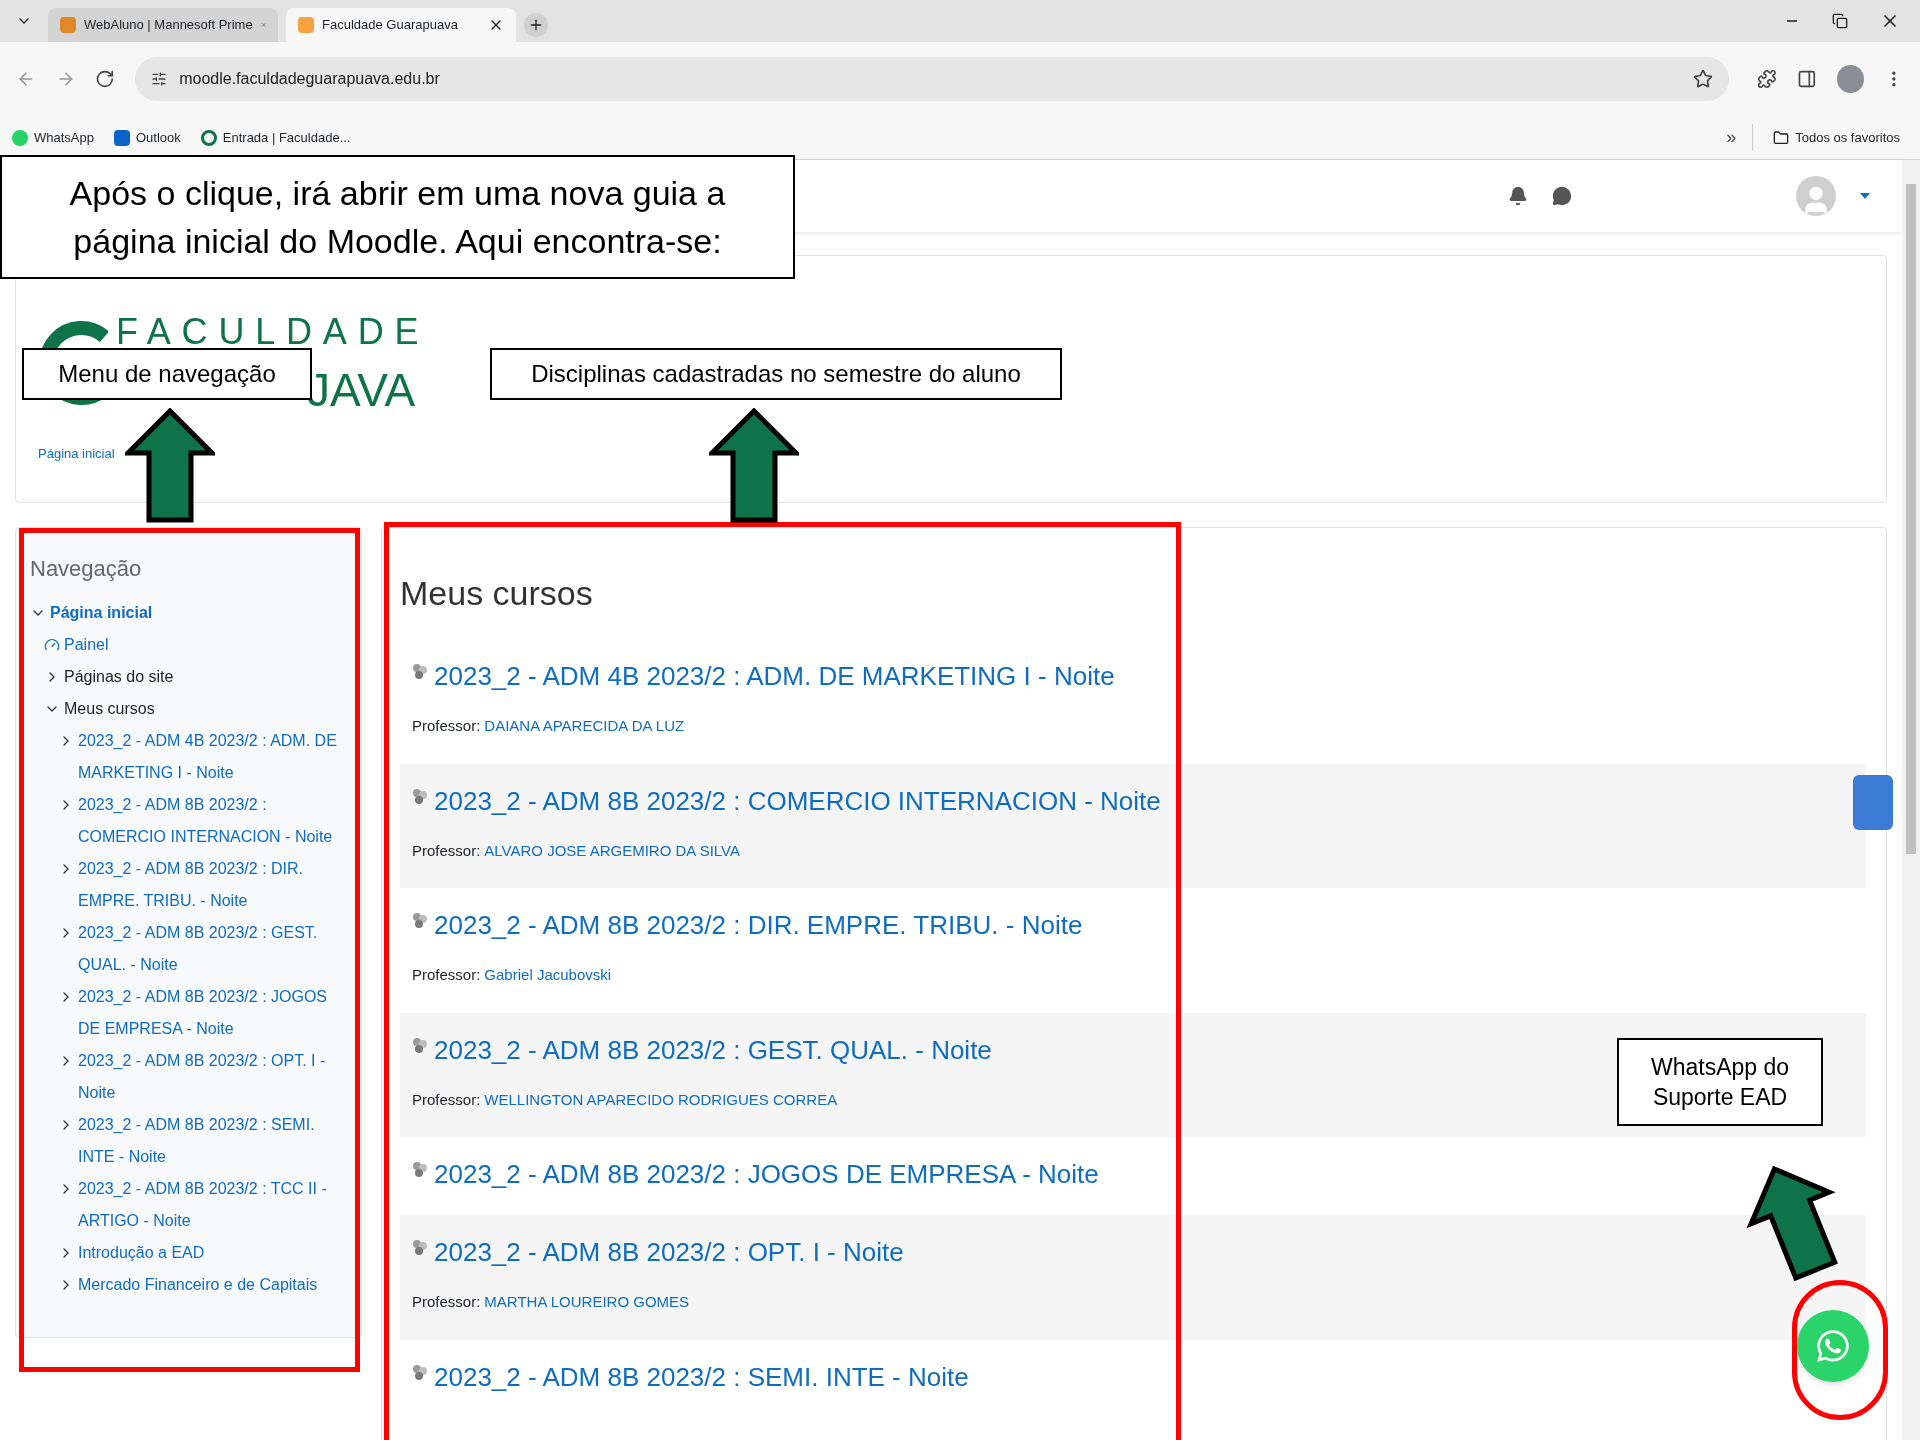  I want to click on block-title: Navegação, so click(86, 569).